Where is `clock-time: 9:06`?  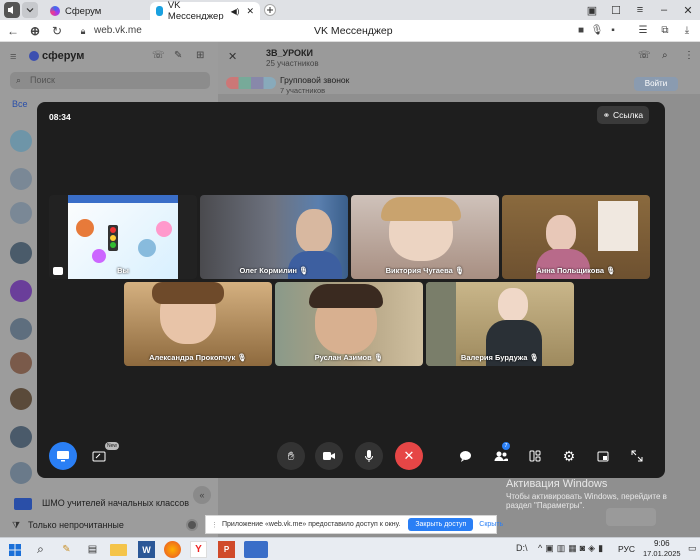
clock-time: 9:06 is located at coordinates (662, 543).